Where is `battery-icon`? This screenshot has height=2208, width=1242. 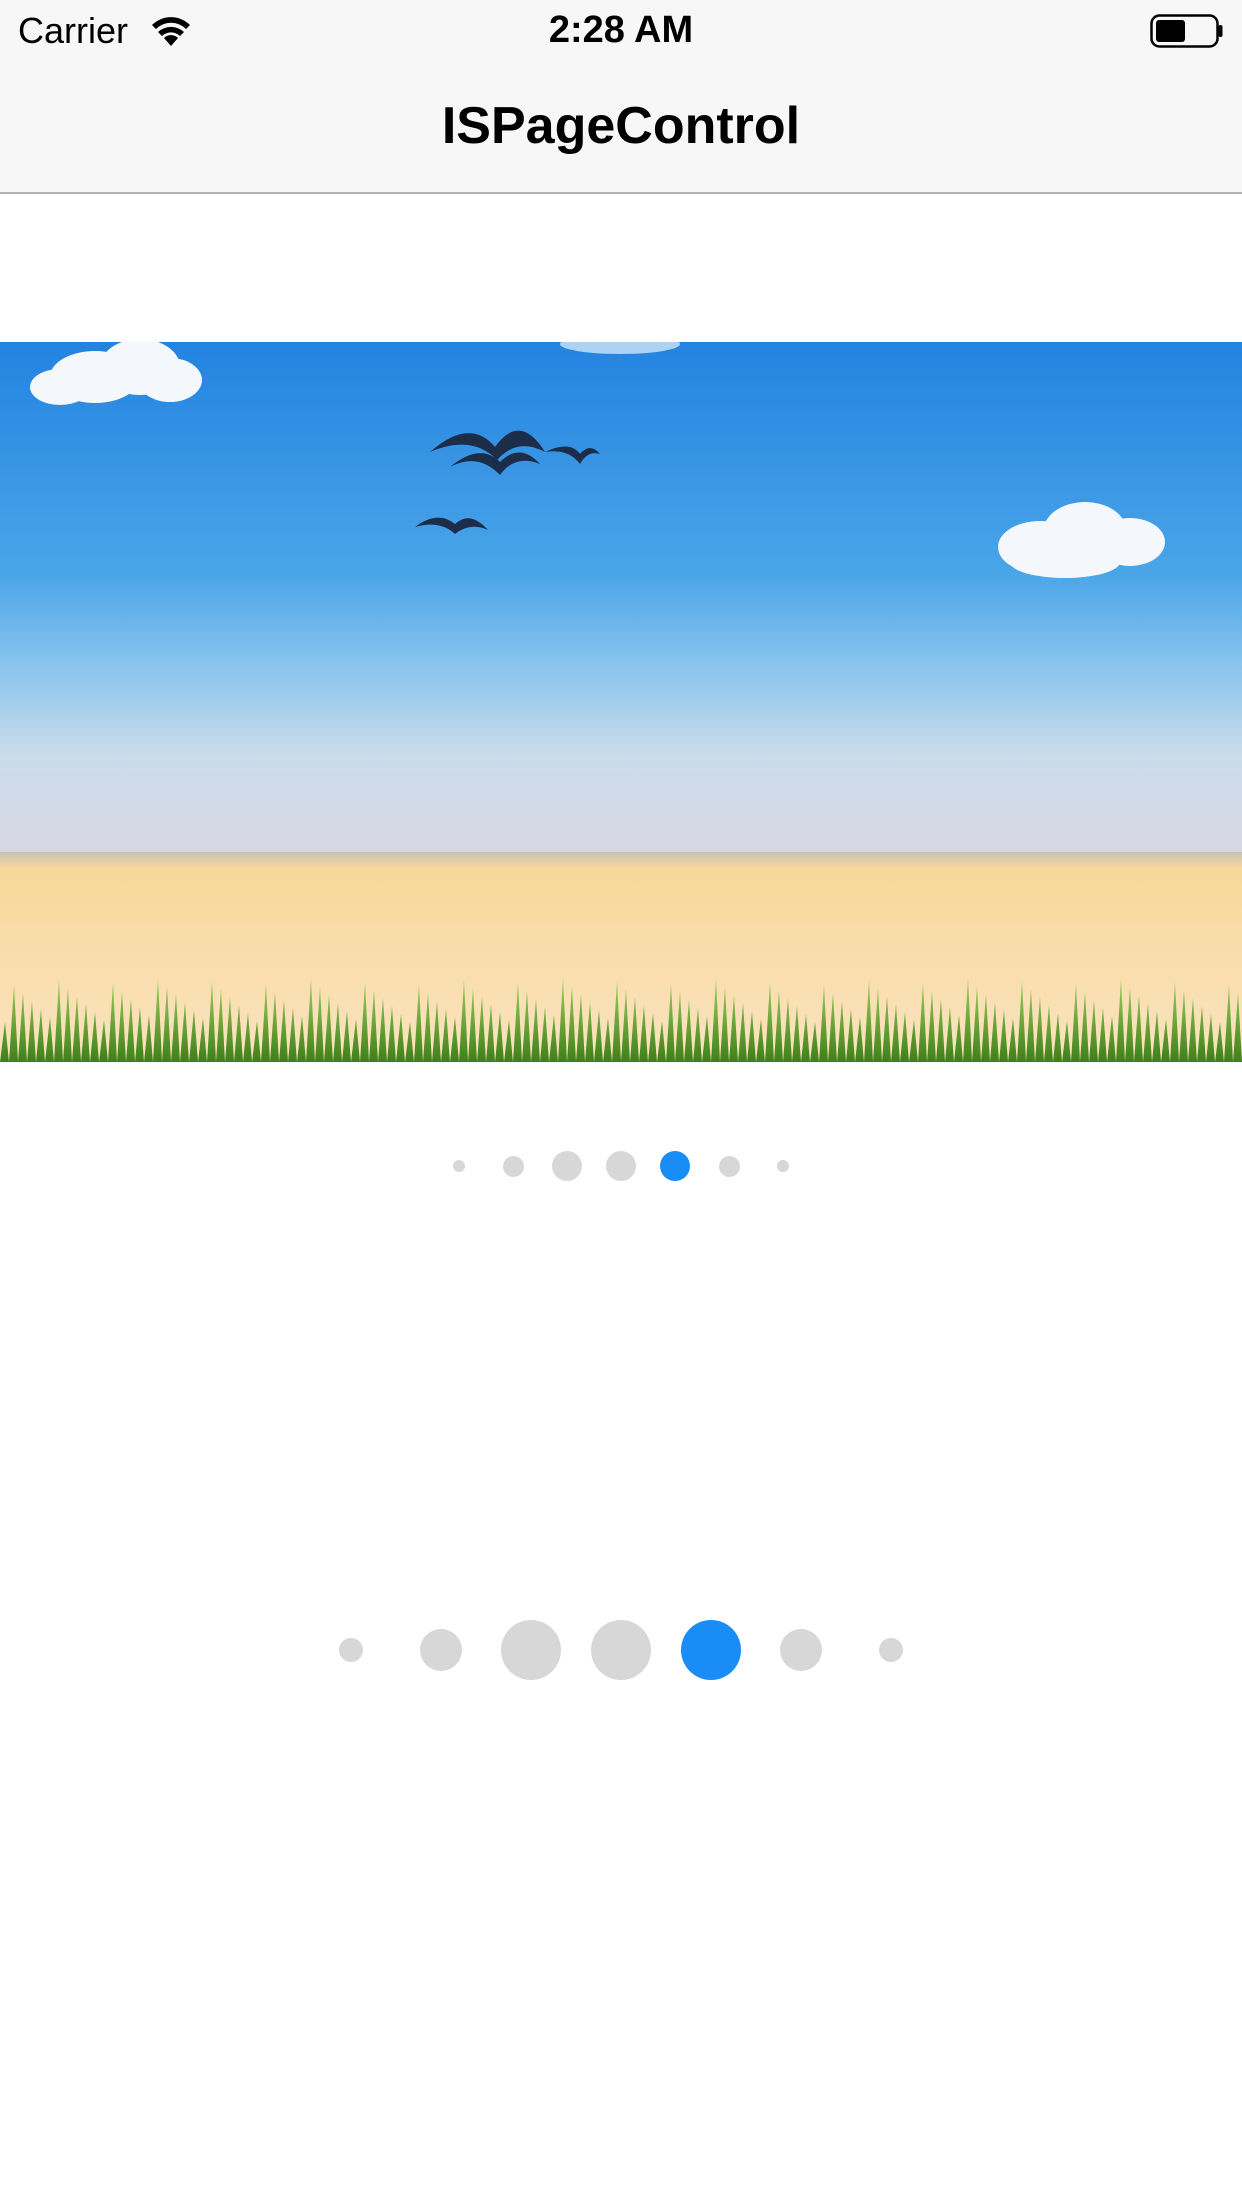
battery-icon is located at coordinates (1187, 31).